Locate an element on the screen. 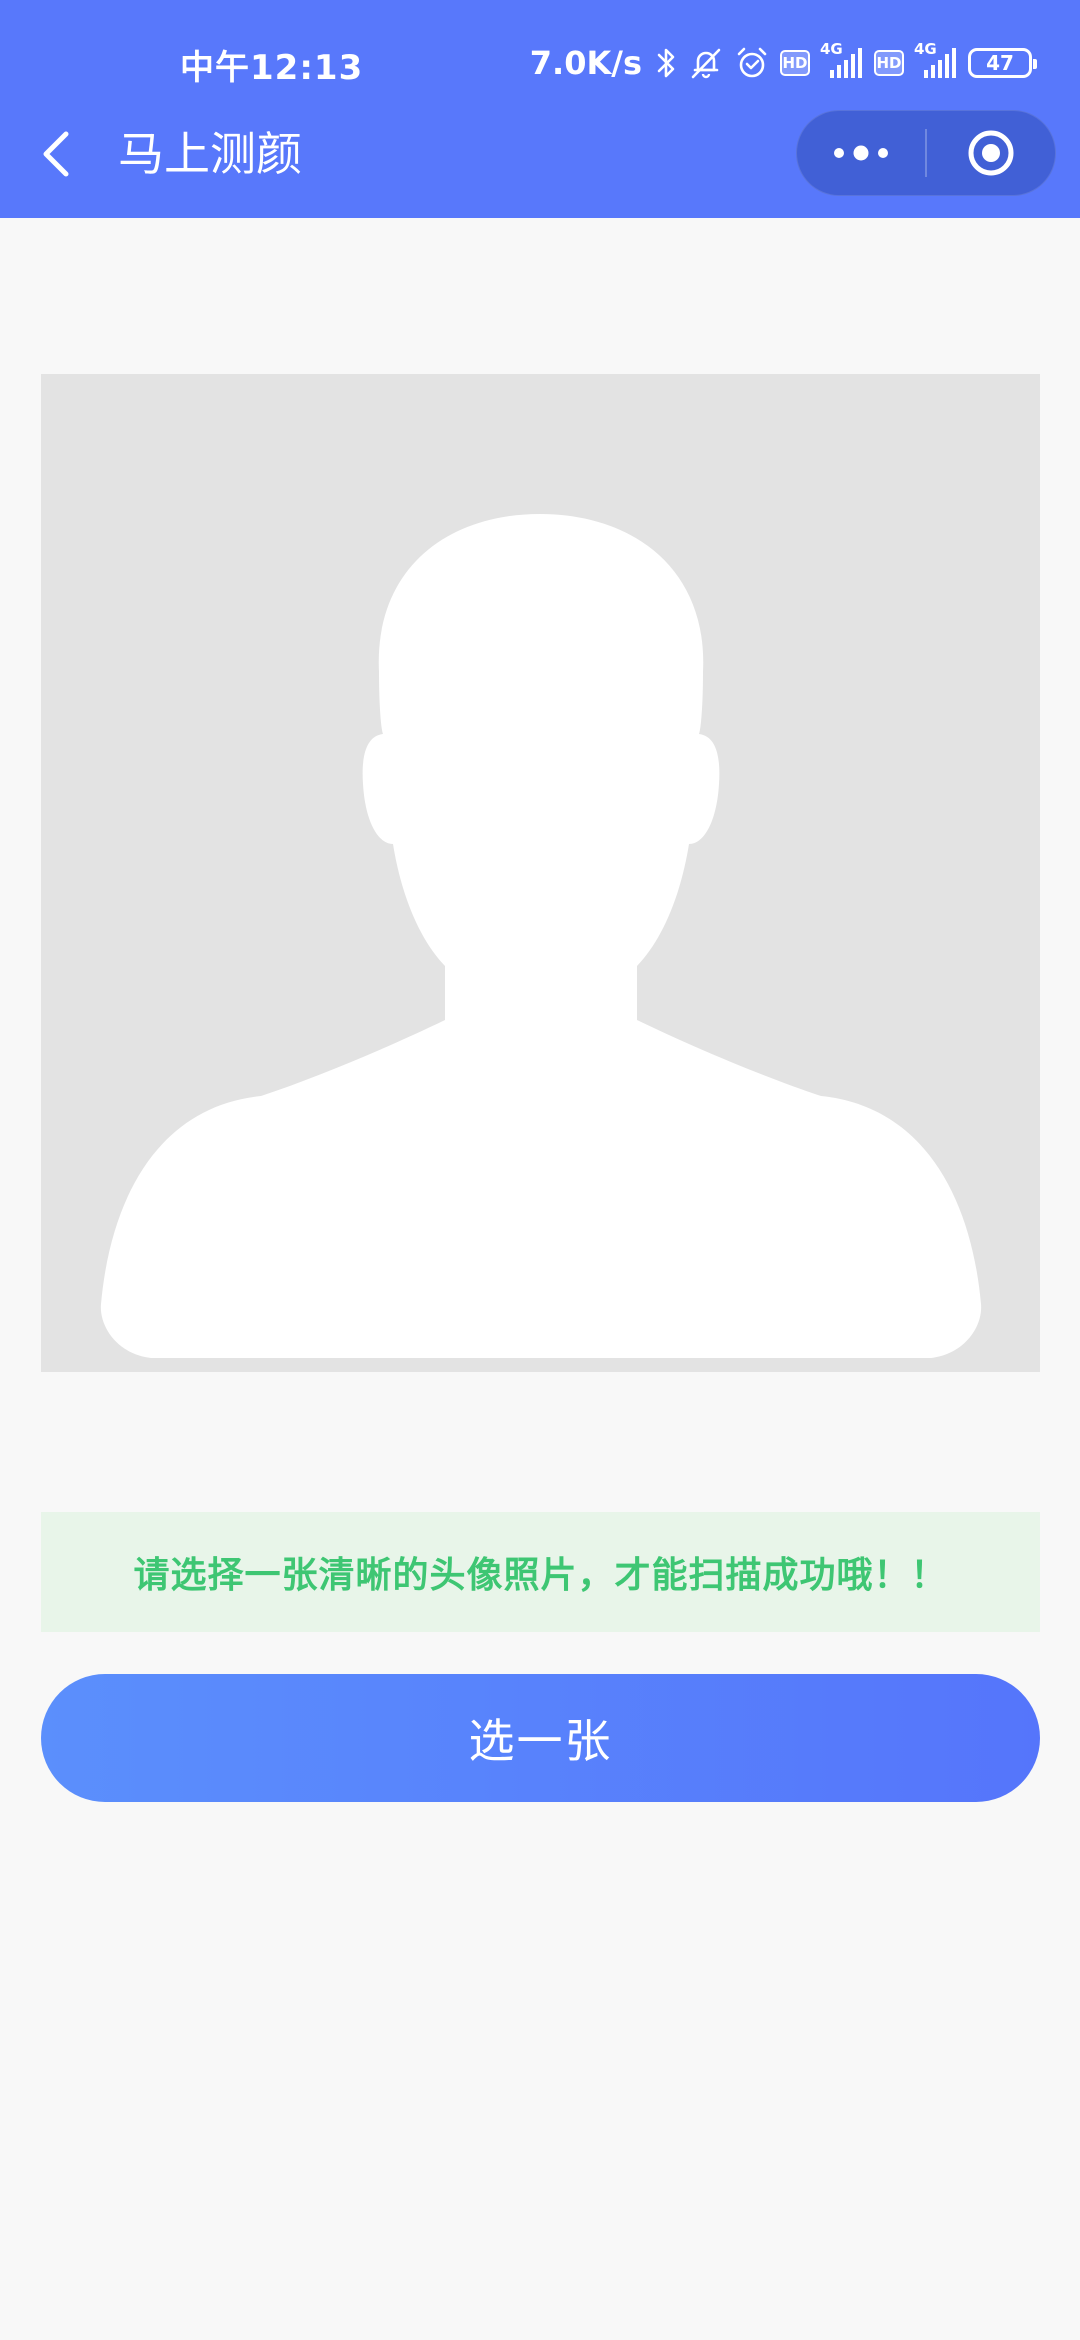 This screenshot has width=1080, height=2340. battery-level: 47 is located at coordinates (1000, 63).